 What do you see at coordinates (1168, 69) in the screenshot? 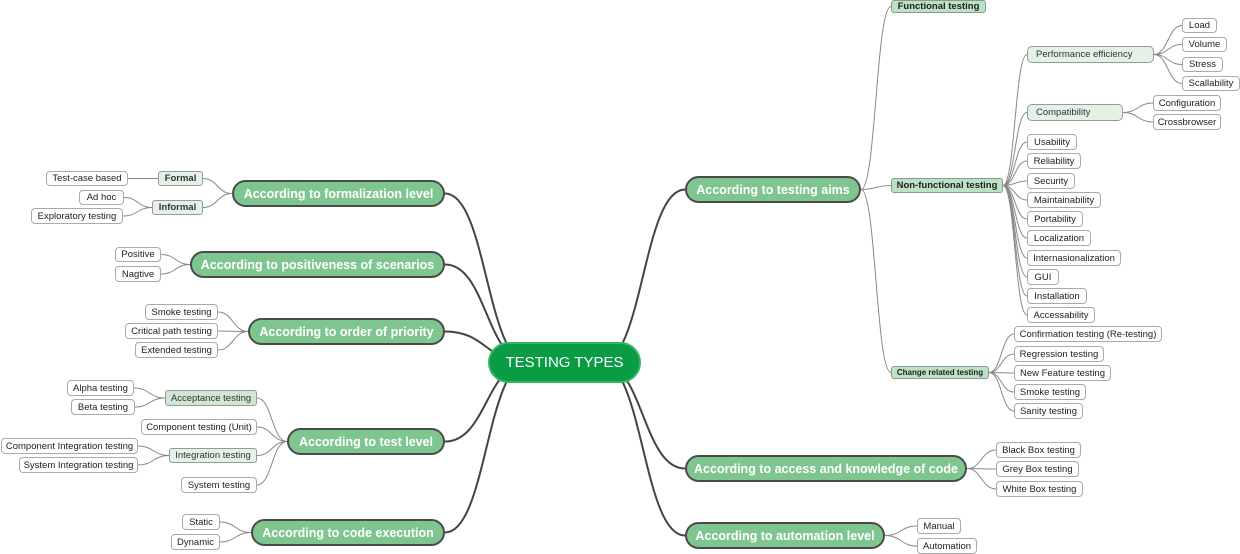
I see `link-leaf-scalability` at bounding box center [1168, 69].